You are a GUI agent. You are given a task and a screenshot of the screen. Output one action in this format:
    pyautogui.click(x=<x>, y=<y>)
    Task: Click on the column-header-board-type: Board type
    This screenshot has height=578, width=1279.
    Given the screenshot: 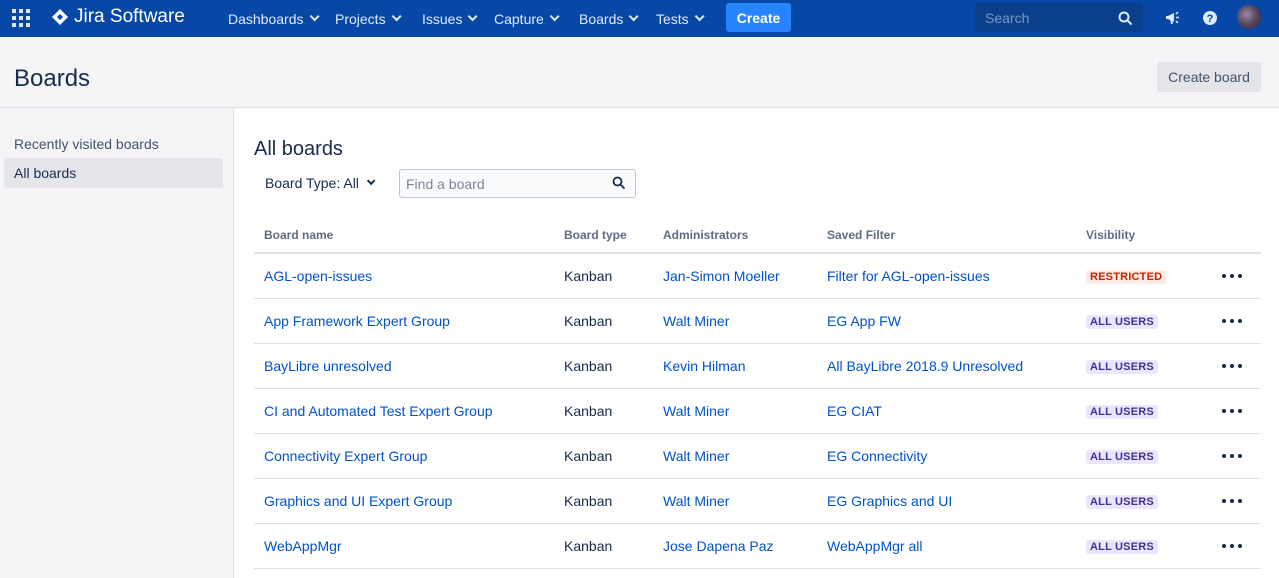 What is the action you would take?
    pyautogui.click(x=595, y=235)
    